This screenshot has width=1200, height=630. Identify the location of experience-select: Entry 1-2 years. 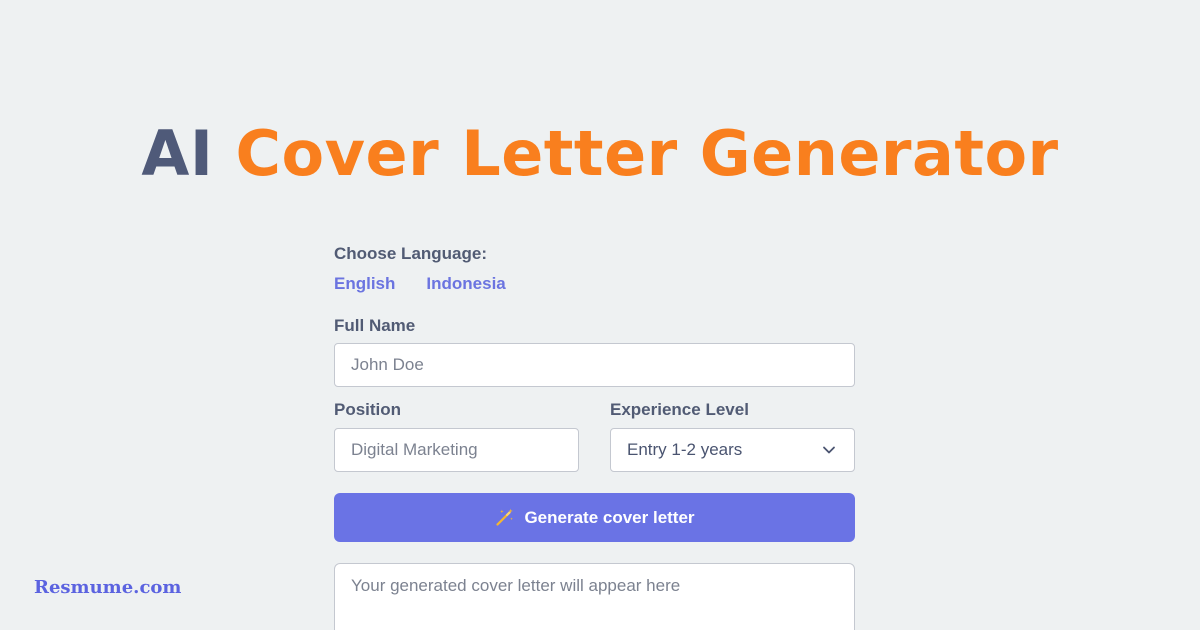
(732, 450).